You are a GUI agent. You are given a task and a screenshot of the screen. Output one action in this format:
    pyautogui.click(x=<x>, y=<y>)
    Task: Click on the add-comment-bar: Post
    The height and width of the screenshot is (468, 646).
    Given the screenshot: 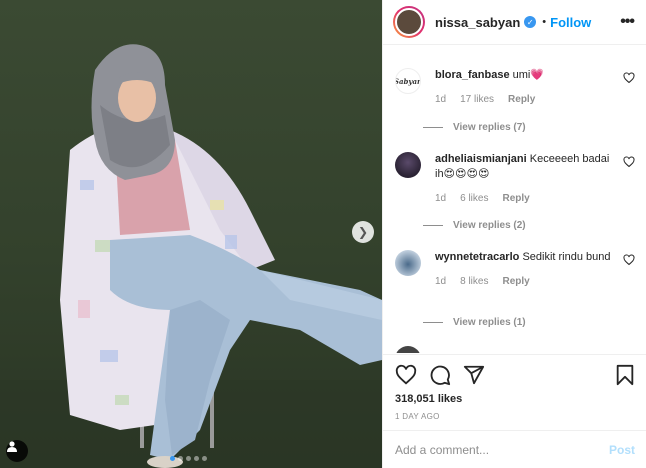 What is the action you would take?
    pyautogui.click(x=514, y=449)
    